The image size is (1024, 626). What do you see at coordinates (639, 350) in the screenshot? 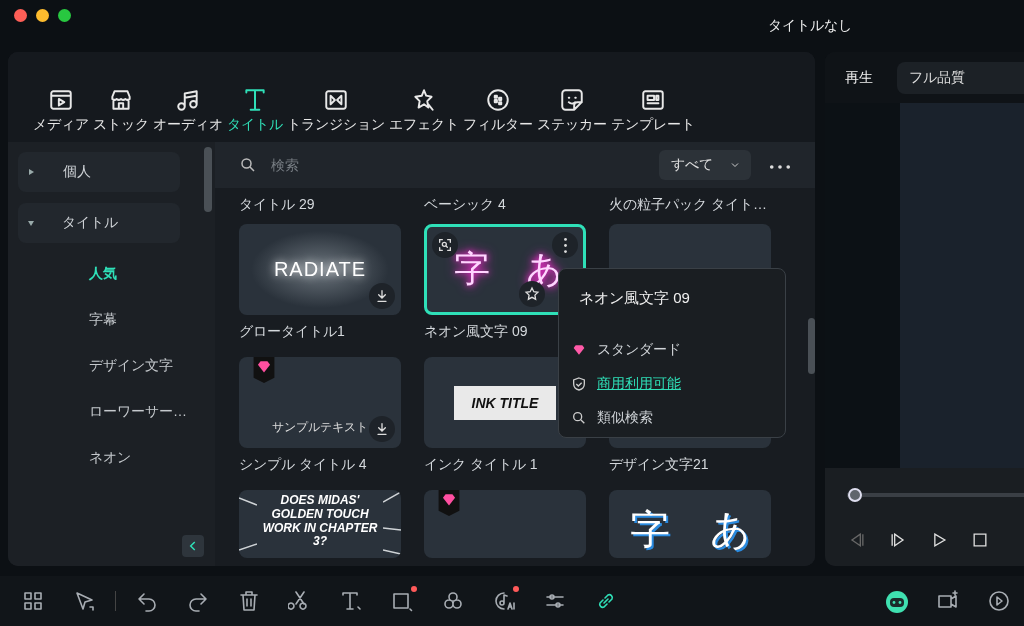
I see `plan-label: スタンダード` at bounding box center [639, 350].